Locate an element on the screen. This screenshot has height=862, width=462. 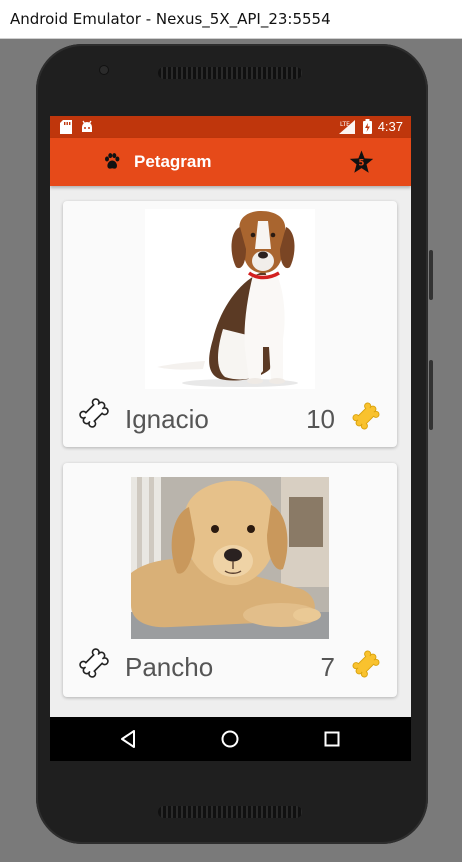
lte-signal-icon: LTE is located at coordinates (348, 129).